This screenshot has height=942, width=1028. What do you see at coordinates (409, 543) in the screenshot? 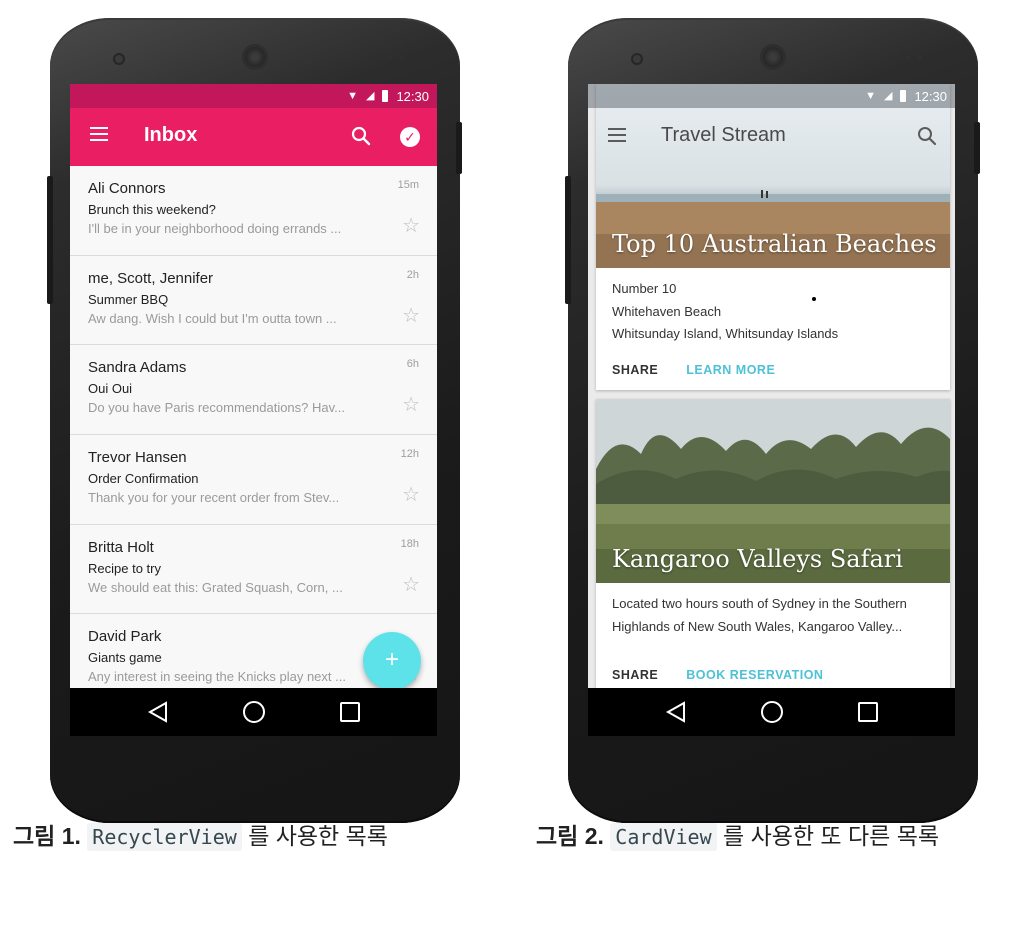
I see `email-time: 18h` at bounding box center [409, 543].